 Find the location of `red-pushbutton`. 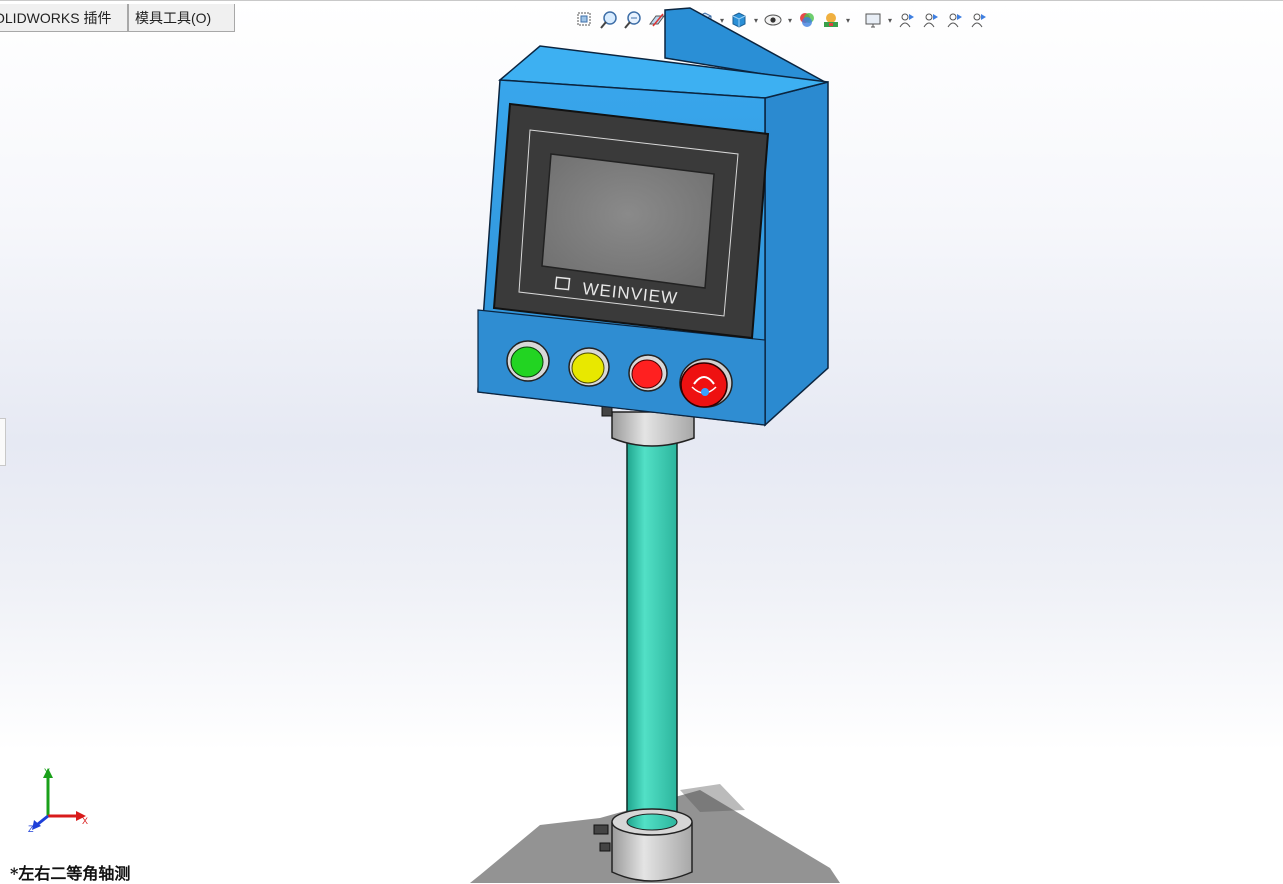

red-pushbutton is located at coordinates (648, 373).